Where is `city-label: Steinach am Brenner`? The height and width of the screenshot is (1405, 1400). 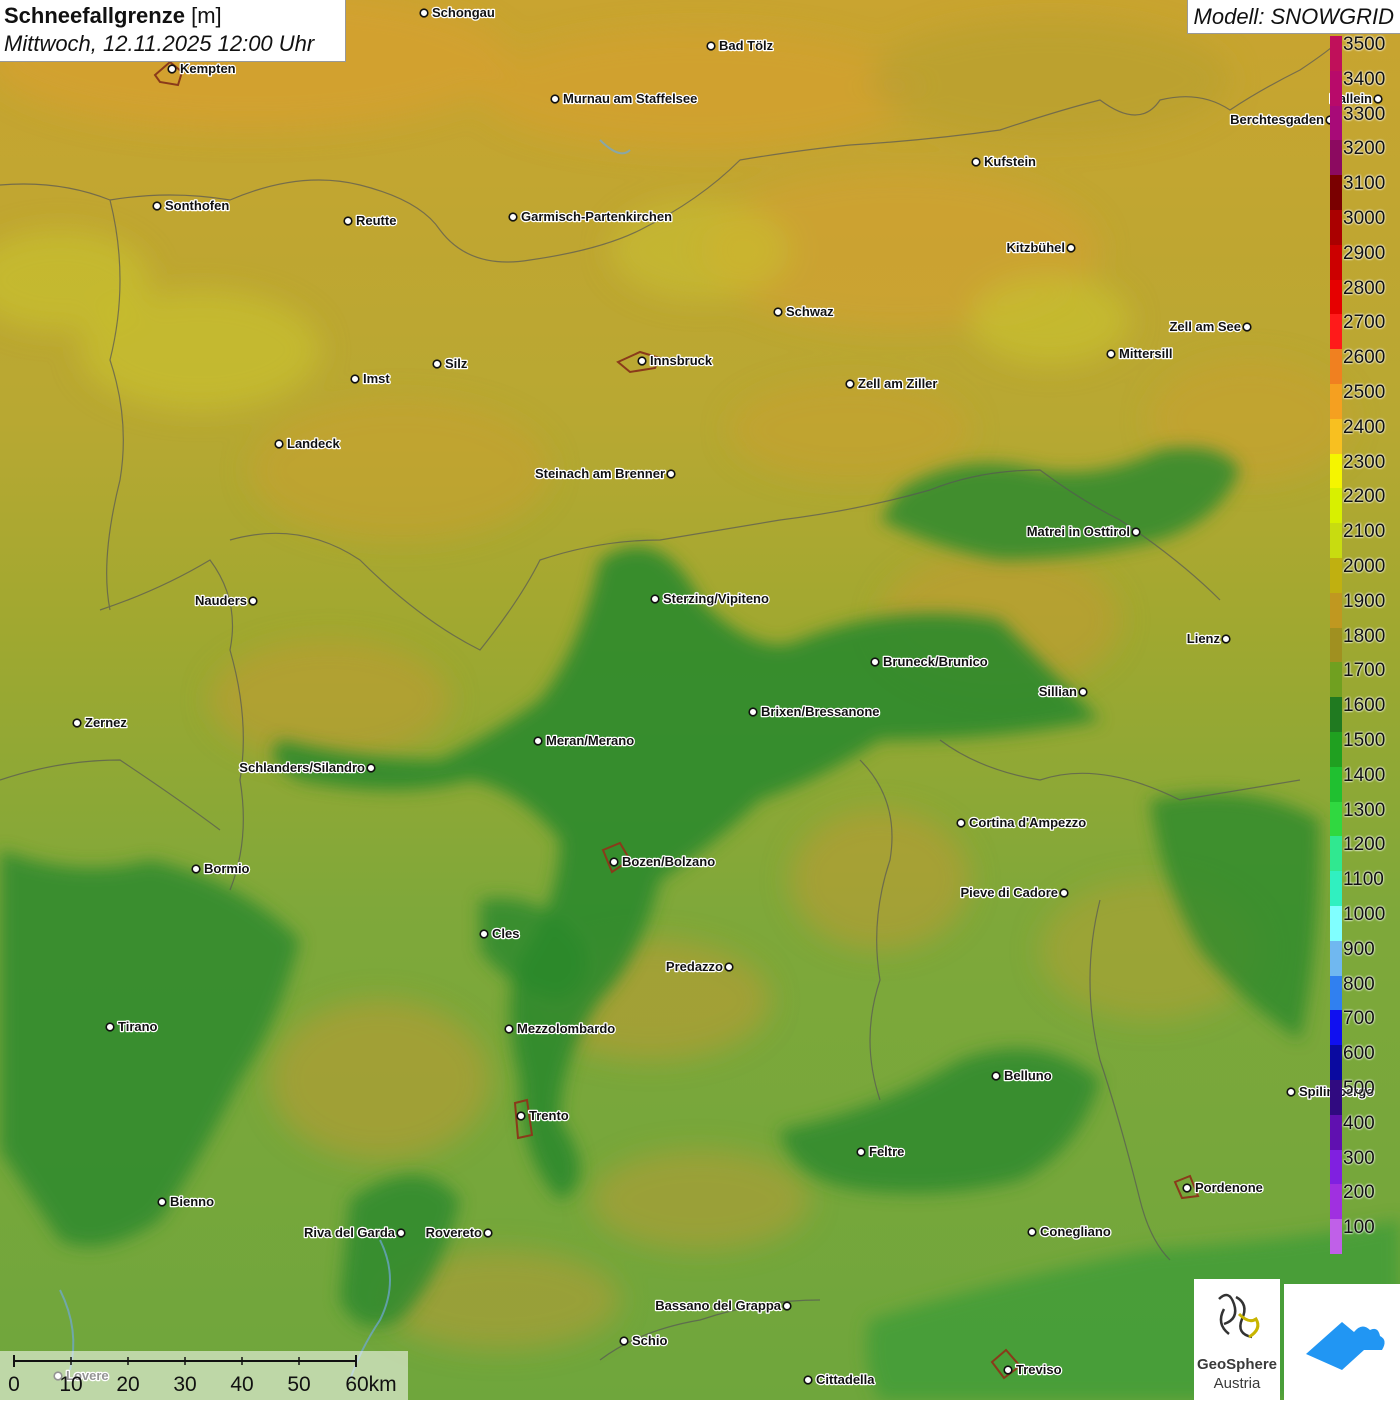 city-label: Steinach am Brenner is located at coordinates (600, 473).